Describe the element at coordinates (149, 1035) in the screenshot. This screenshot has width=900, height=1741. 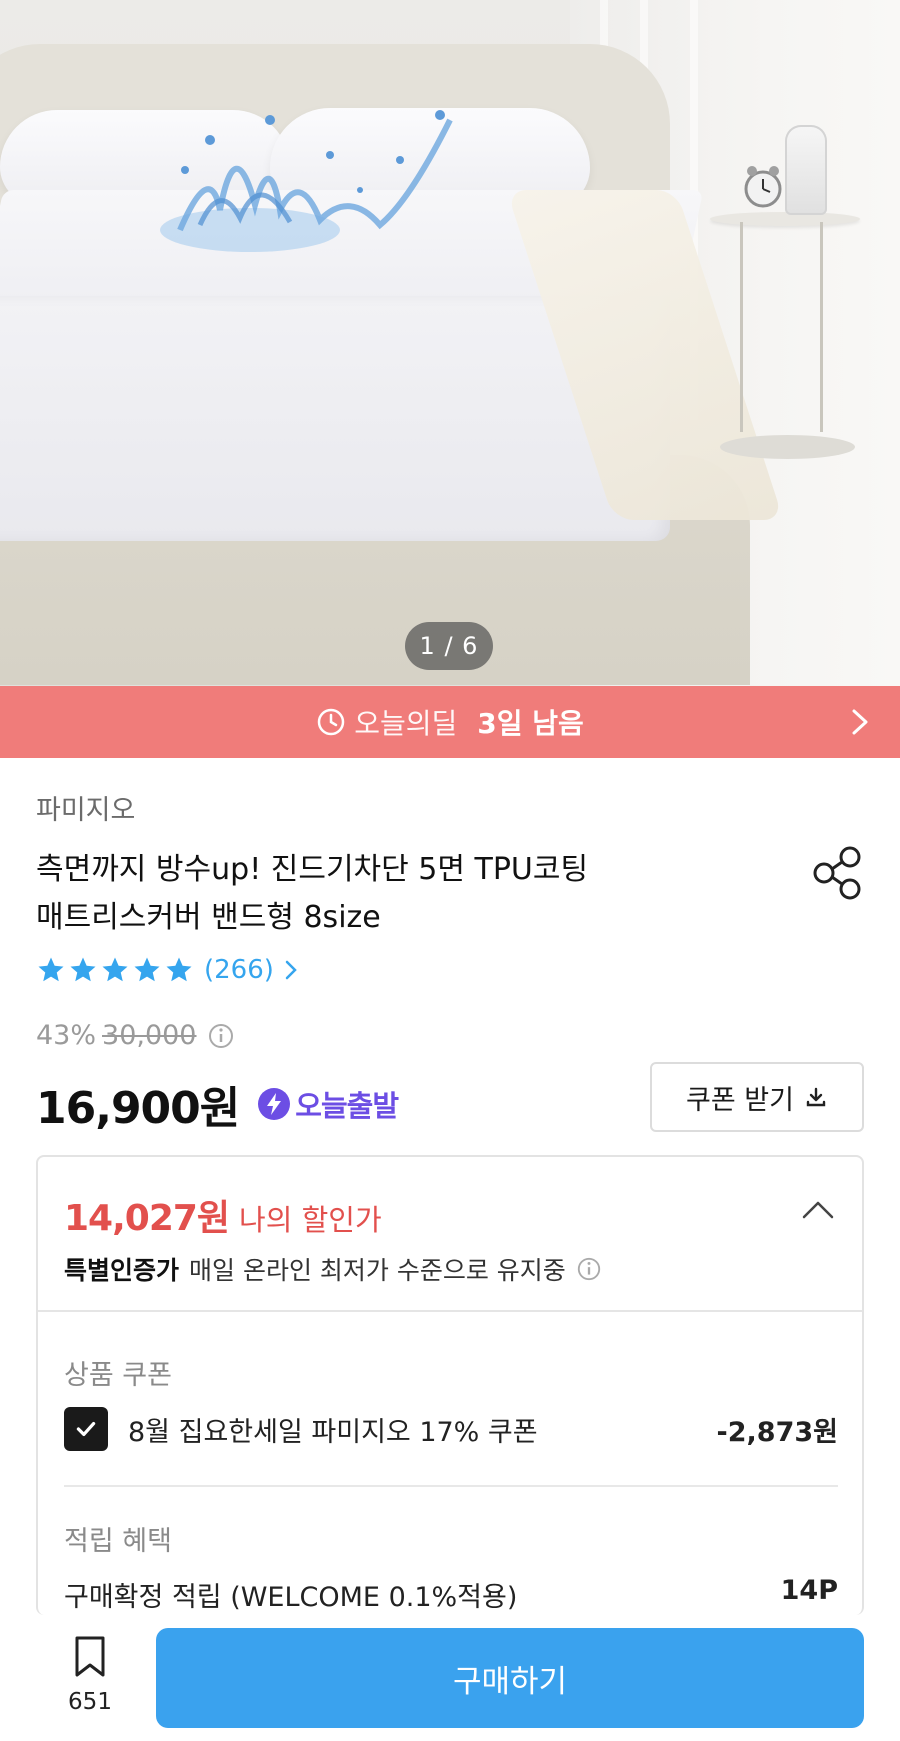
I see `original-price: 30,000` at that location.